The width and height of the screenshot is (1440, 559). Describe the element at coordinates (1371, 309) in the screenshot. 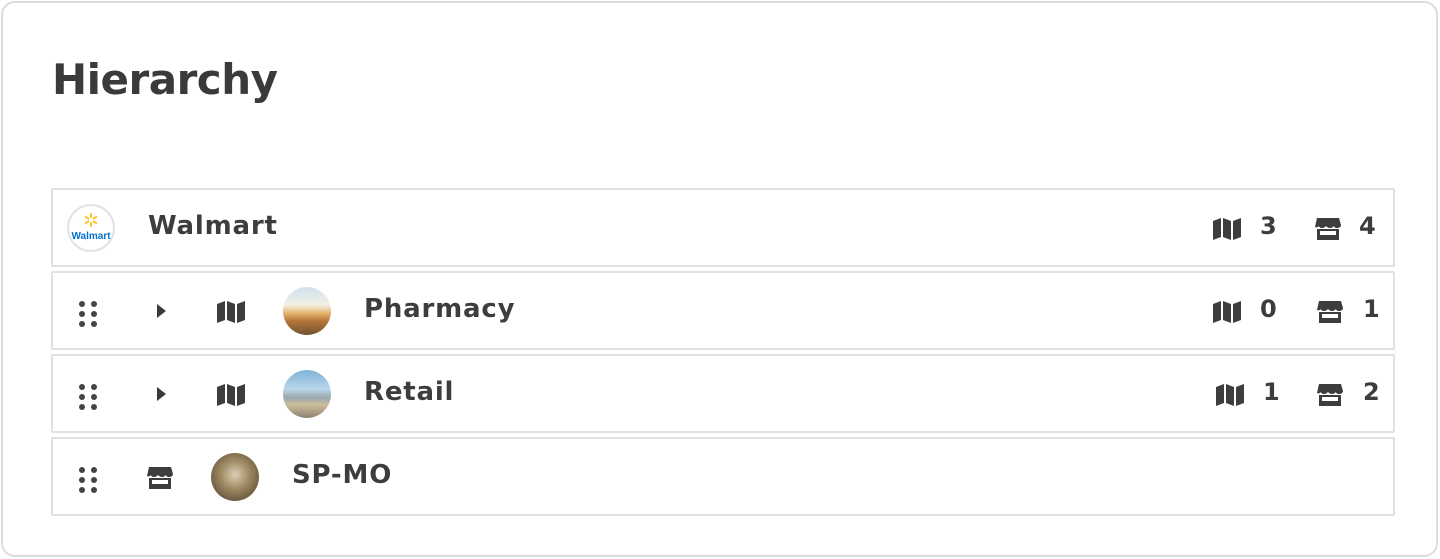

I see `store-count: 1` at that location.